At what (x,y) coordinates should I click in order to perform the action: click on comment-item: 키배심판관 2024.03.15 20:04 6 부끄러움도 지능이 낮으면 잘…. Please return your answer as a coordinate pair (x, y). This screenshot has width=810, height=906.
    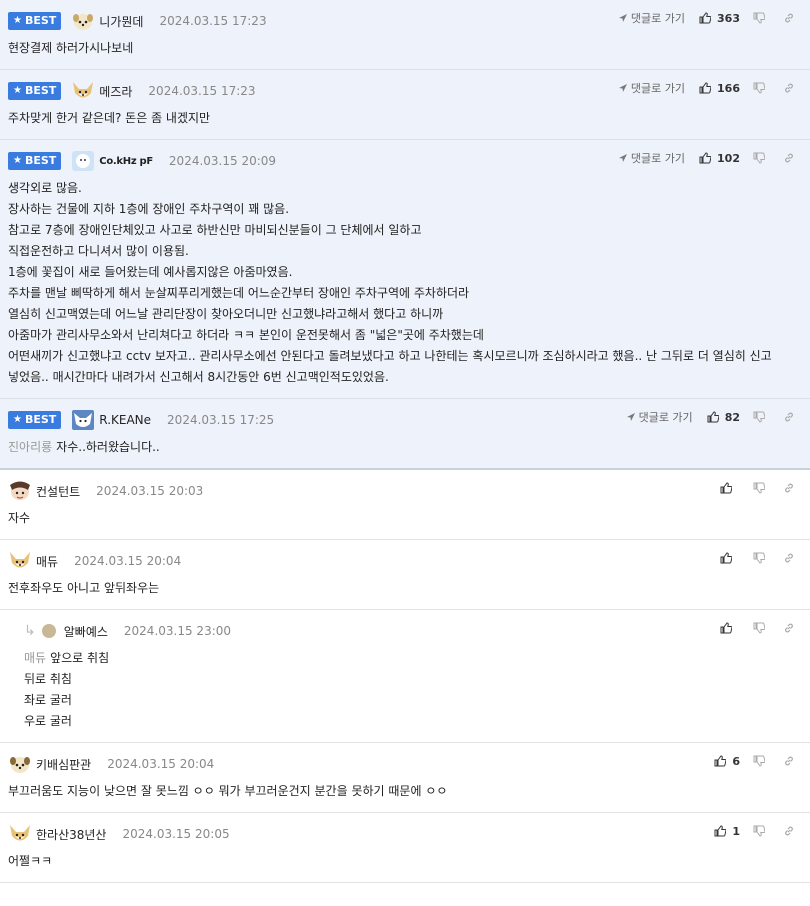
    Looking at the image, I should click on (405, 778).